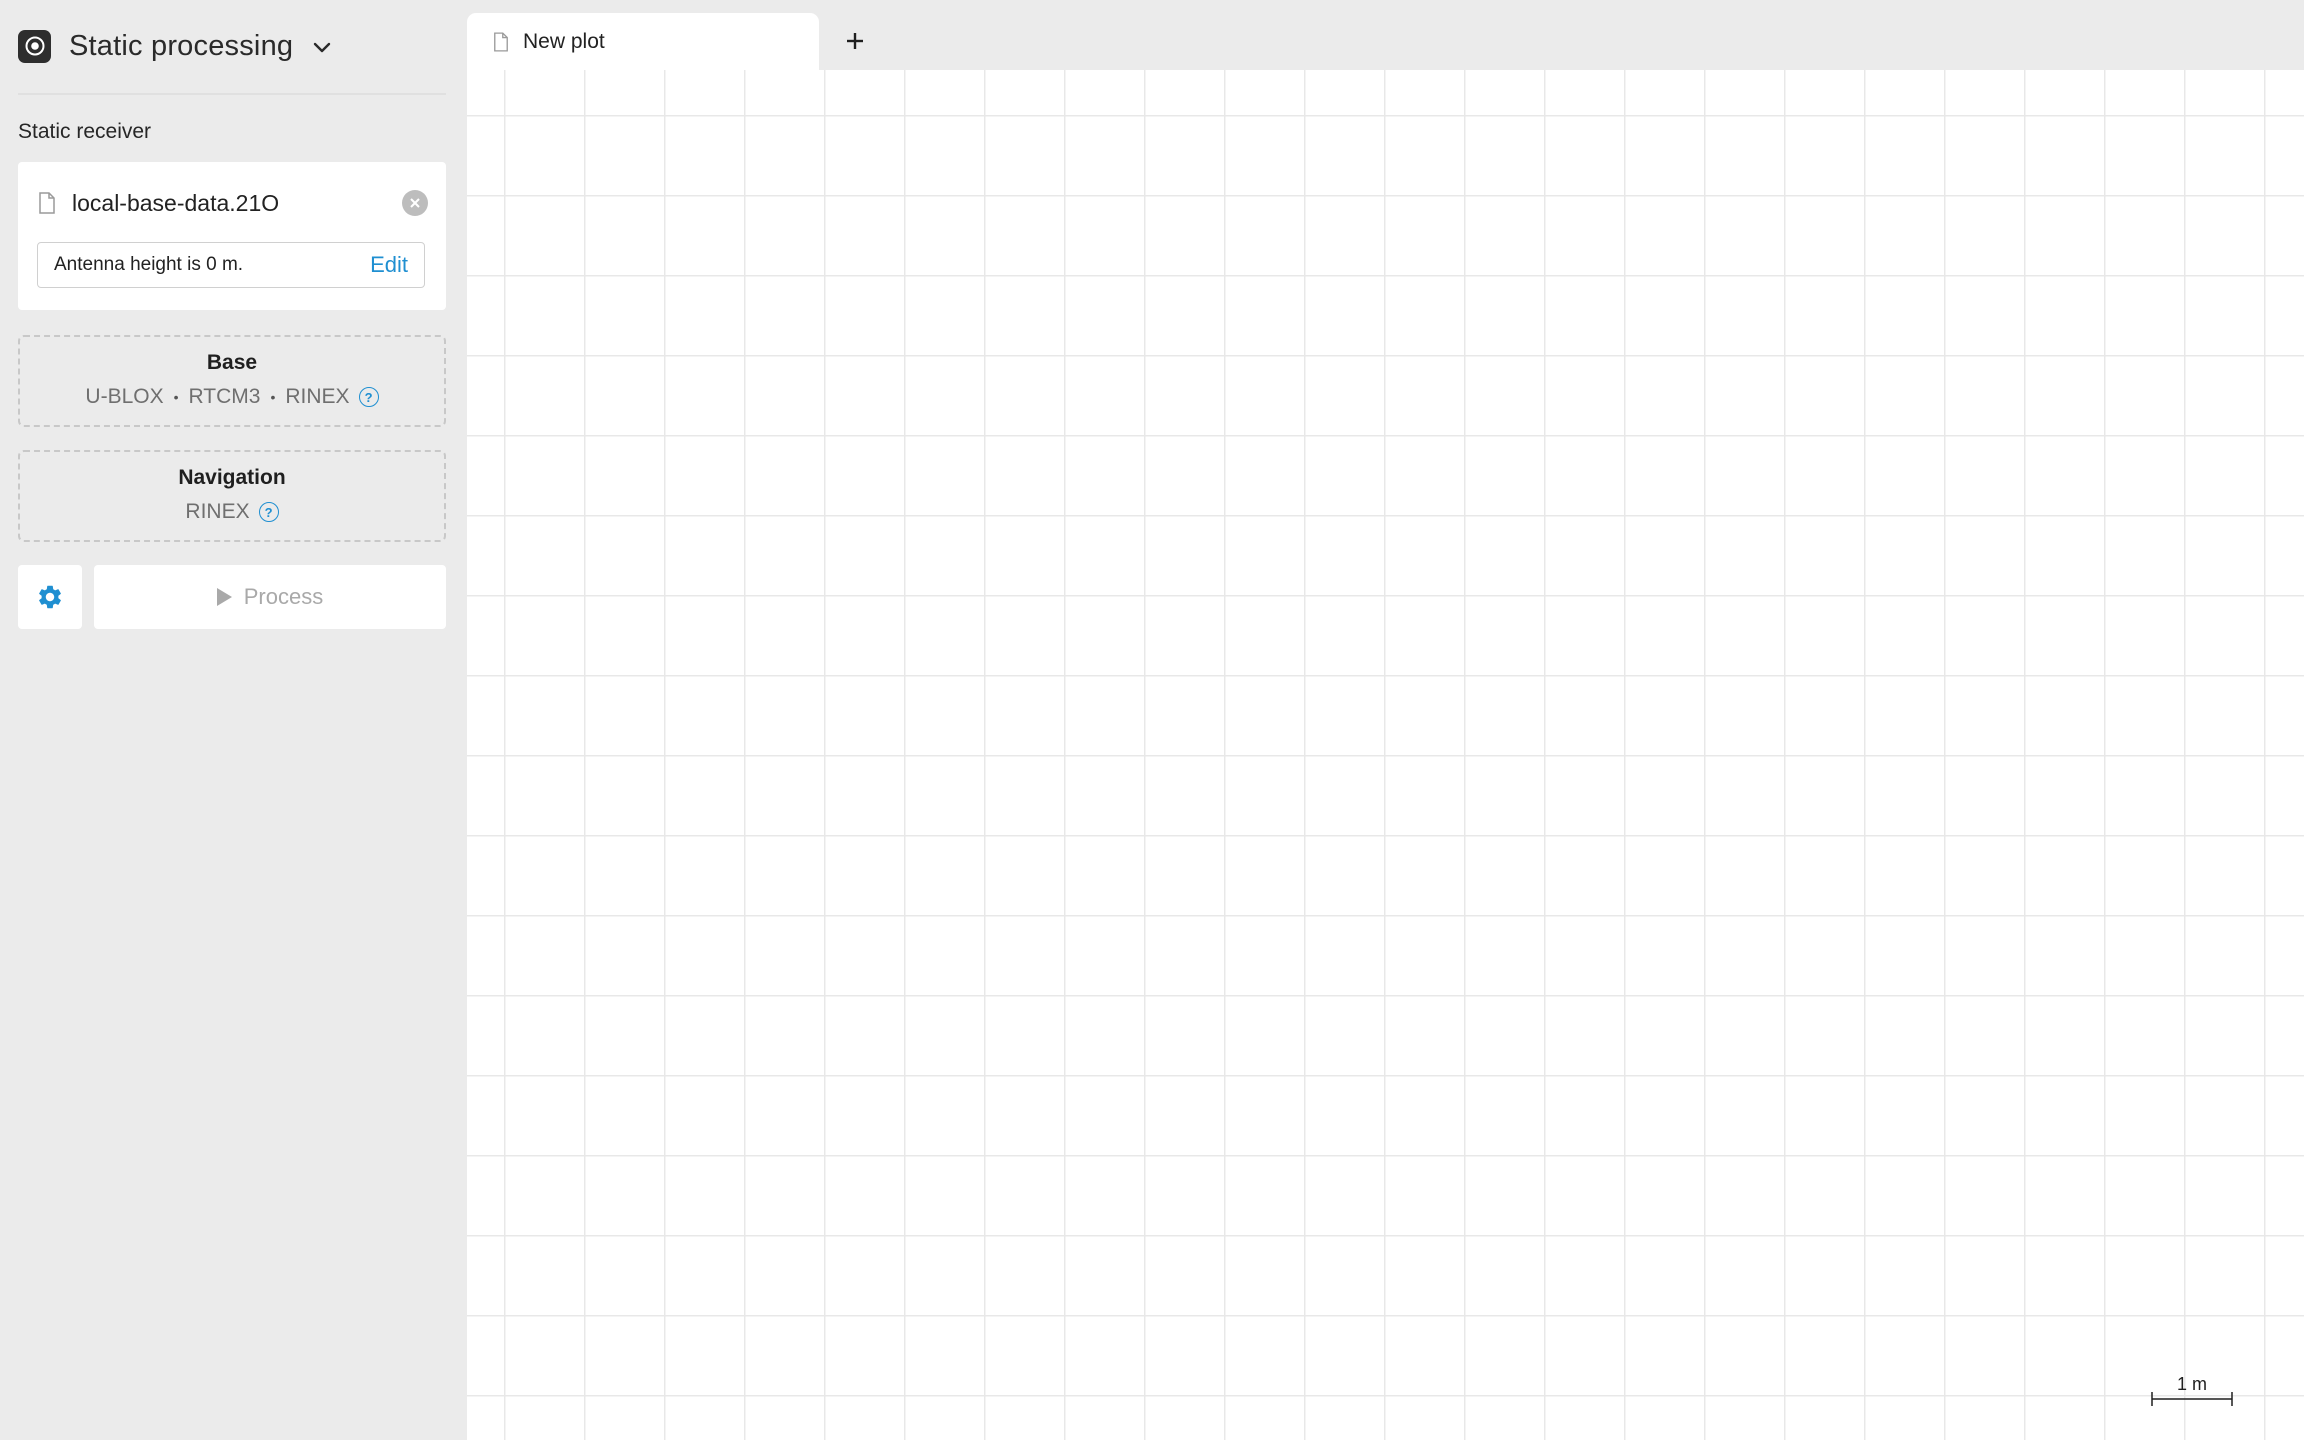 This screenshot has width=2304, height=1440. I want to click on play-icon, so click(224, 597).